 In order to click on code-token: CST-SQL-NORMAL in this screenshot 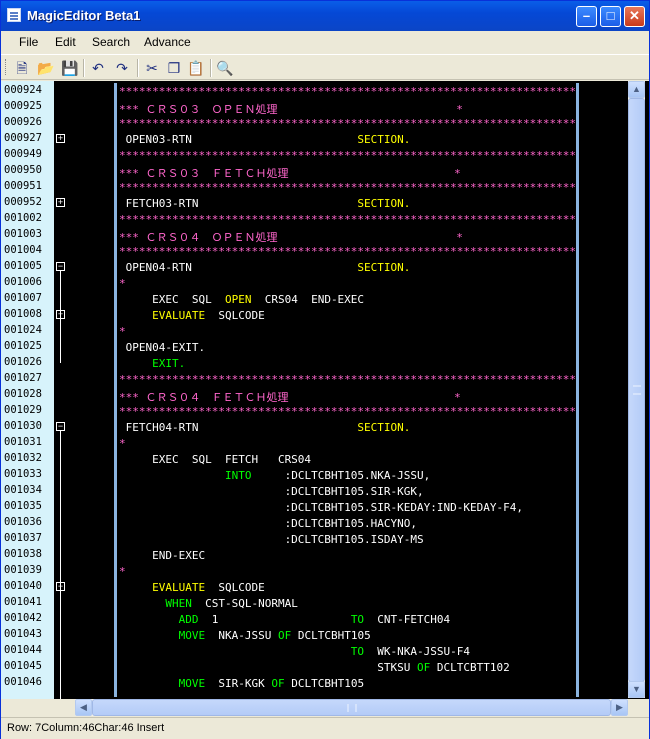, I will do `click(244, 603)`.